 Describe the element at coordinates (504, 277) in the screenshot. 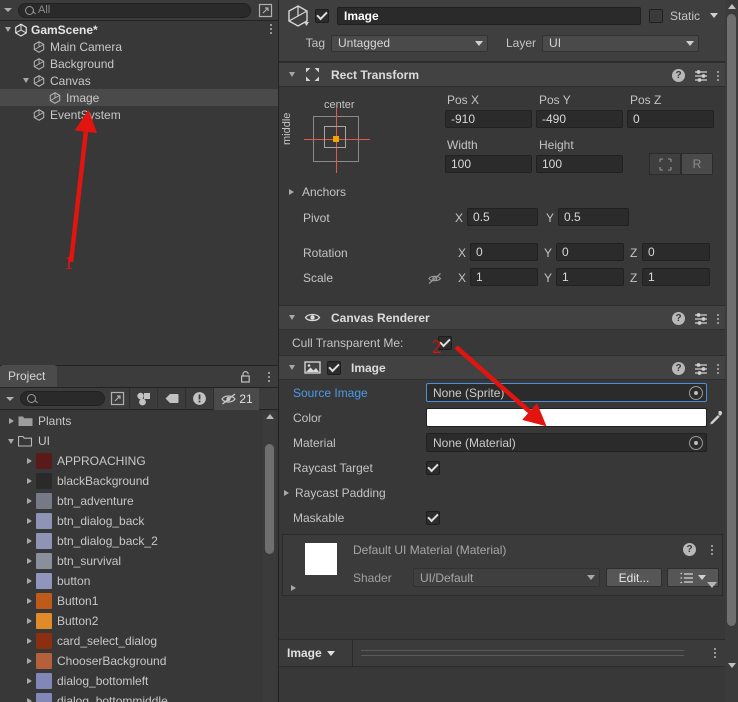

I see `scale-x-input: 1` at that location.